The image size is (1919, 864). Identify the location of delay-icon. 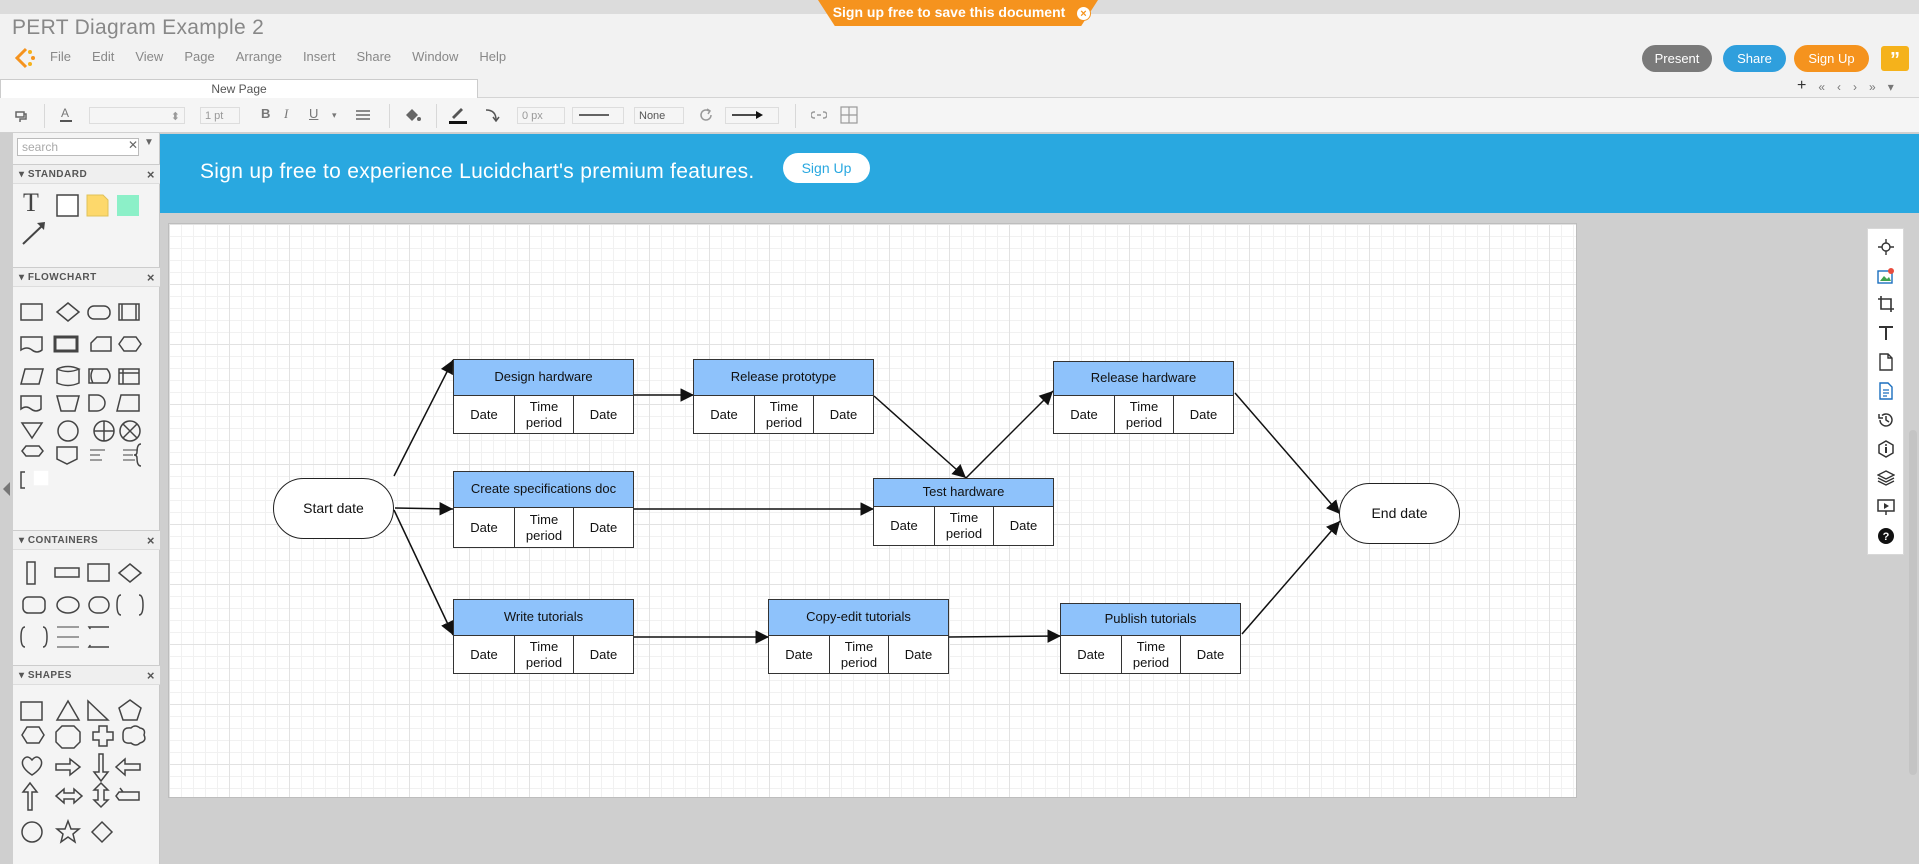
(97, 403).